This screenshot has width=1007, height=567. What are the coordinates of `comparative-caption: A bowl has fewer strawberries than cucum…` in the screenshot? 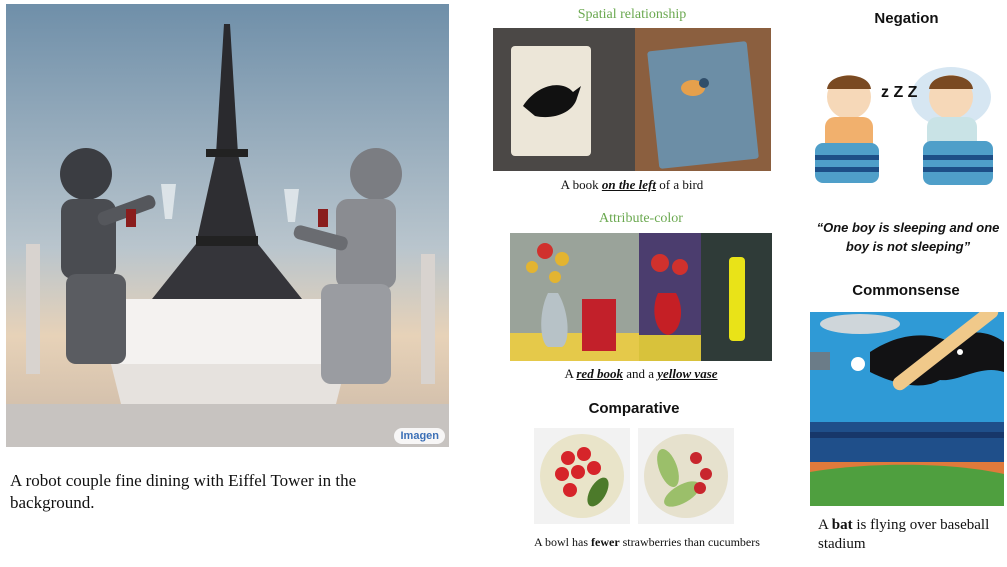 It's located at (647, 542).